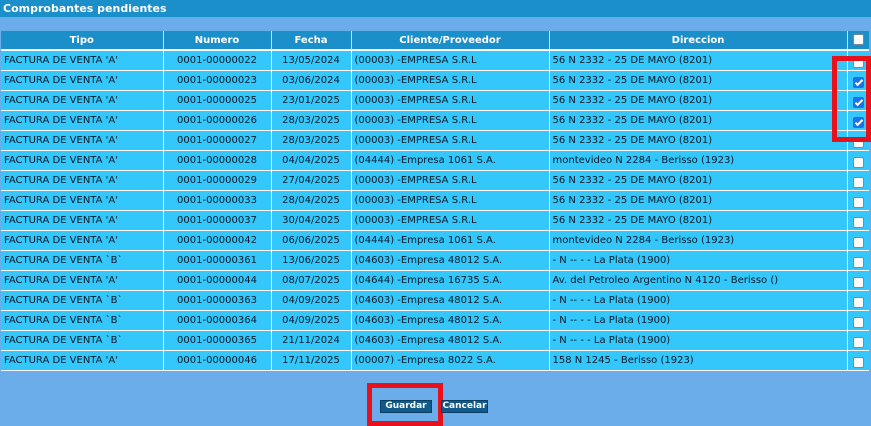 The height and width of the screenshot is (426, 871). I want to click on col-header-numero: Numero, so click(217, 41).